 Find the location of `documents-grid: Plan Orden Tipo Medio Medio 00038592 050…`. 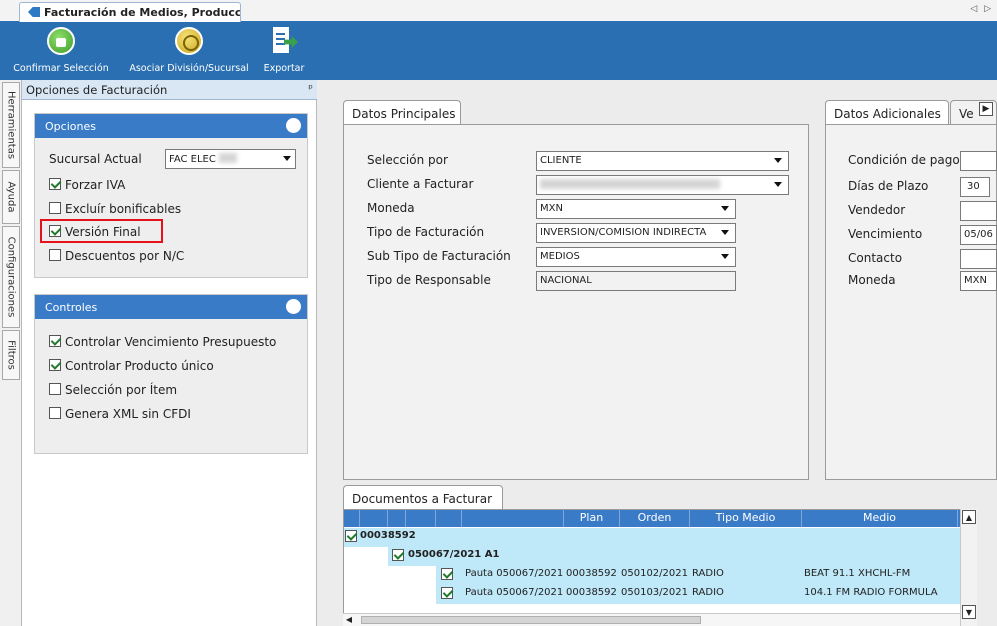

documents-grid: Plan Orden Tipo Medio Medio 00038592 050… is located at coordinates (660, 567).